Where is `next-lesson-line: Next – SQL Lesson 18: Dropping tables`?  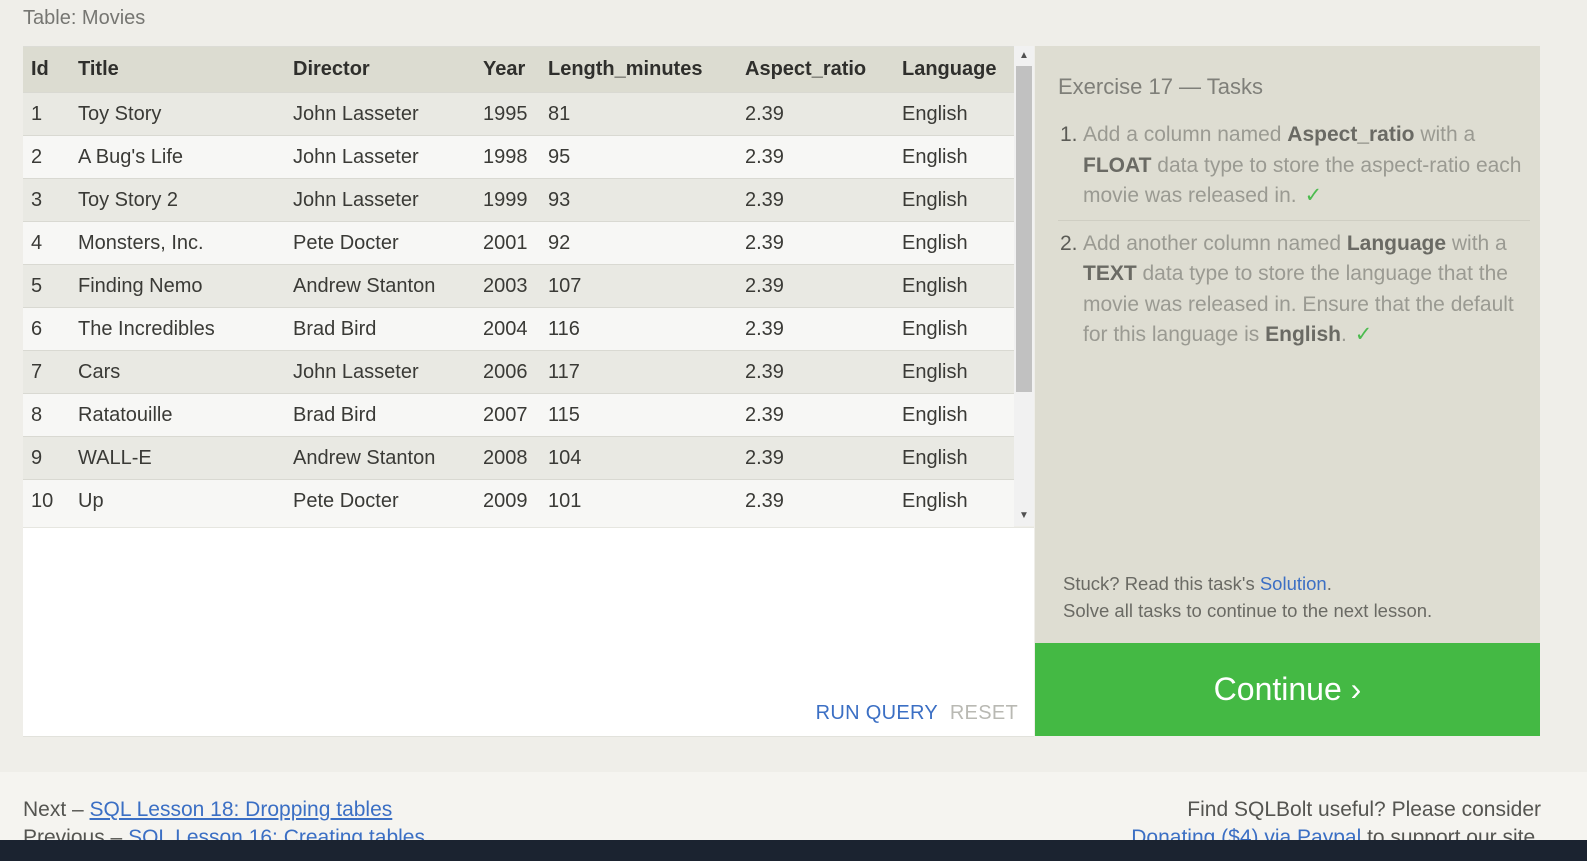 next-lesson-line: Next – SQL Lesson 18: Dropping tables is located at coordinates (224, 810).